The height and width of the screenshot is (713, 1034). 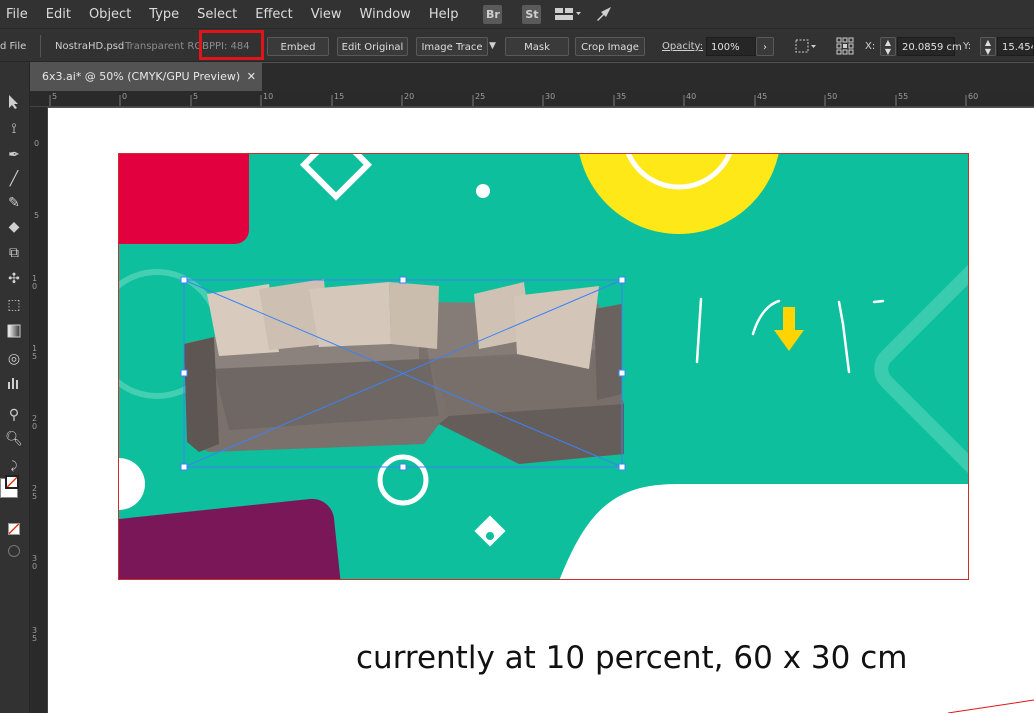 What do you see at coordinates (164, 14) in the screenshot?
I see `menu-type: Type` at bounding box center [164, 14].